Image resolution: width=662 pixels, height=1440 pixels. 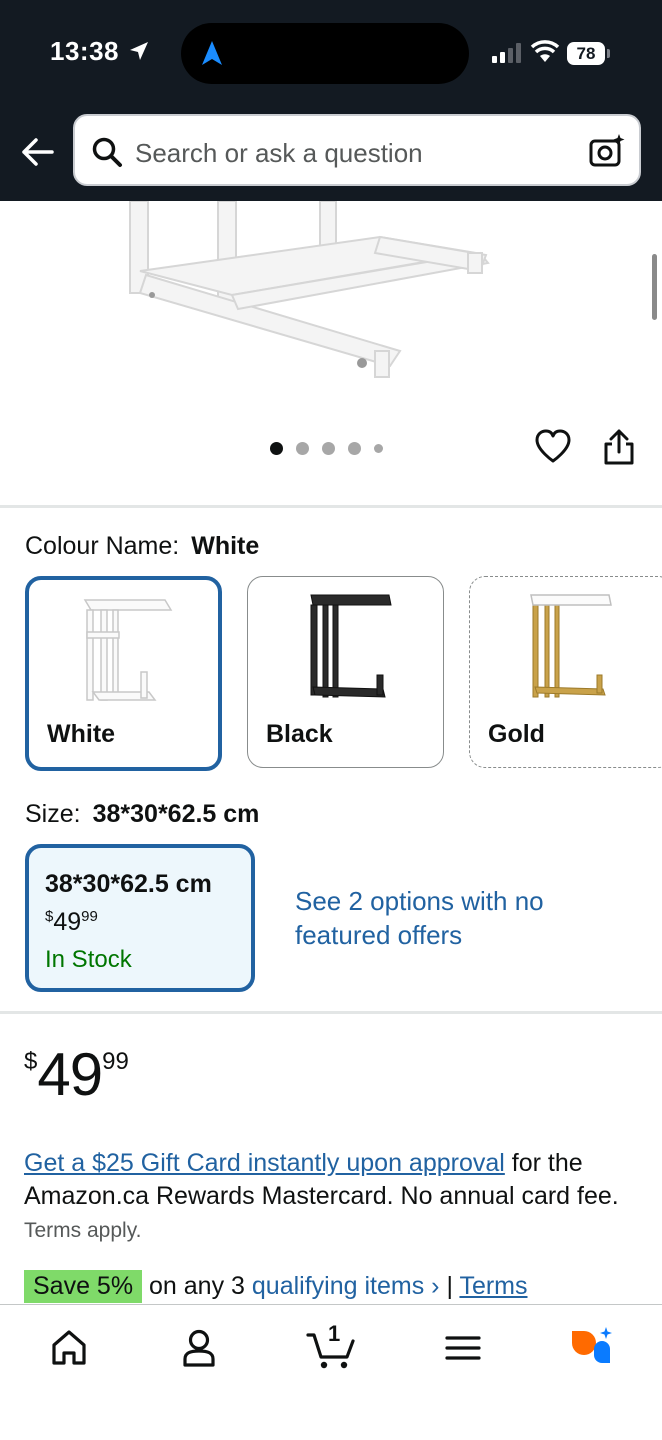 What do you see at coordinates (31, 1061) in the screenshot?
I see `price-currency: $` at bounding box center [31, 1061].